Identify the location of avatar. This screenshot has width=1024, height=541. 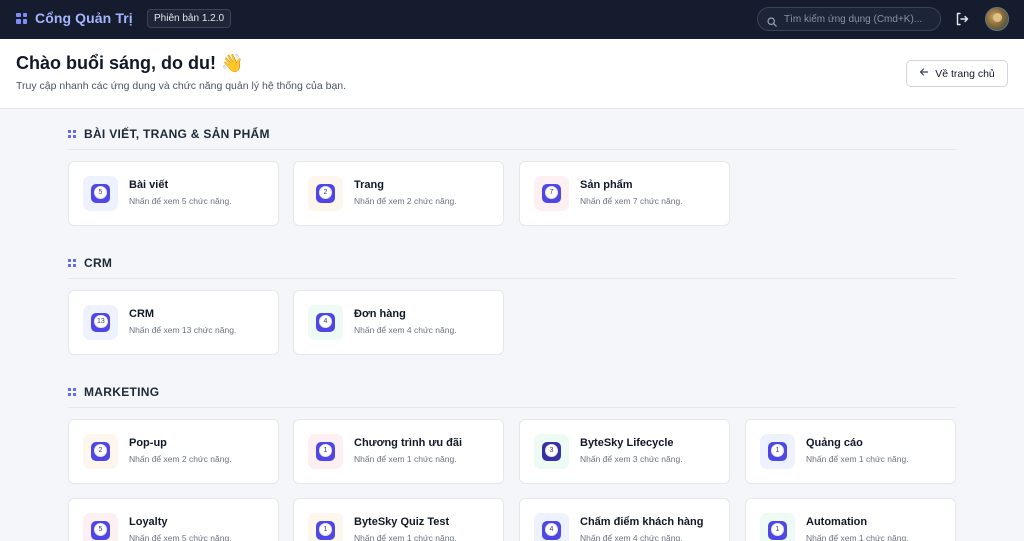
(997, 19).